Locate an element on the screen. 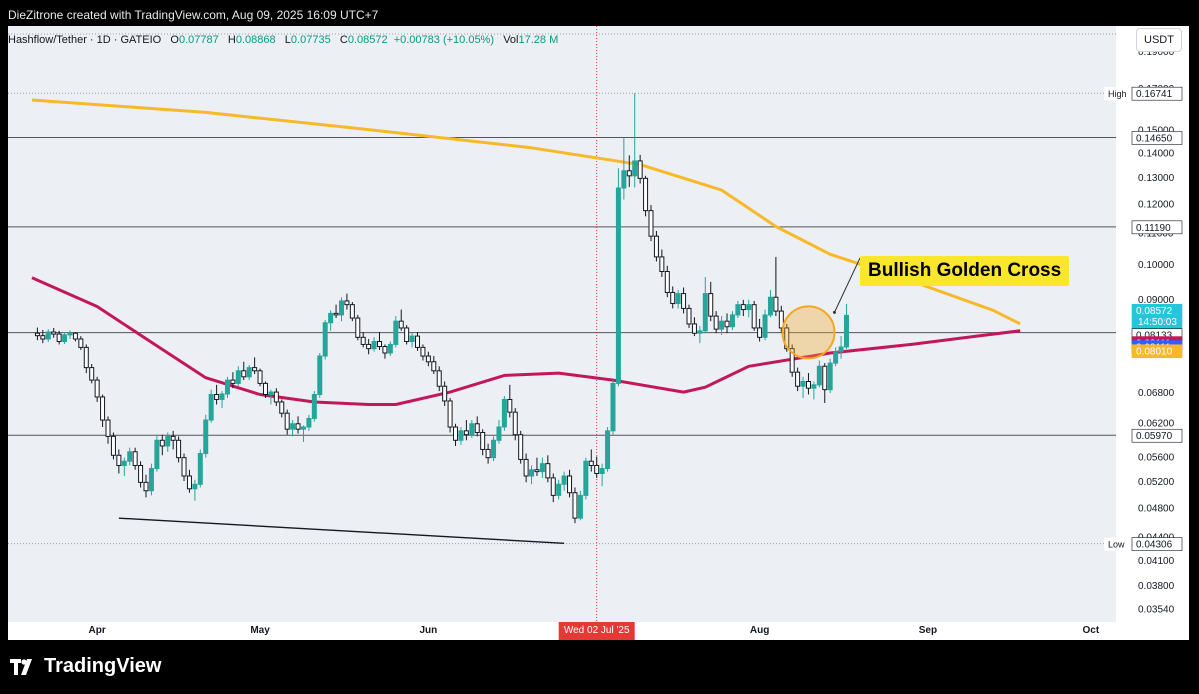  y-tick-label: 0.03540 is located at coordinates (1156, 610).